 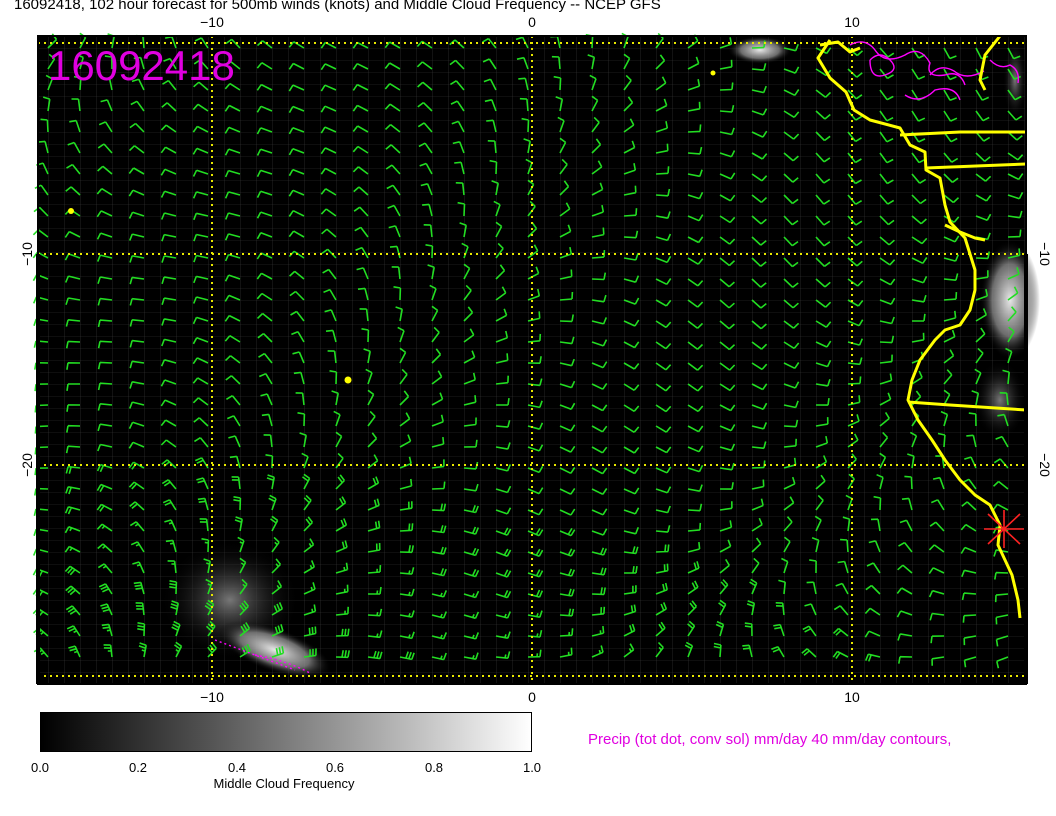 What do you see at coordinates (40, 767) in the screenshot?
I see `colorbar-label-0: 0.0` at bounding box center [40, 767].